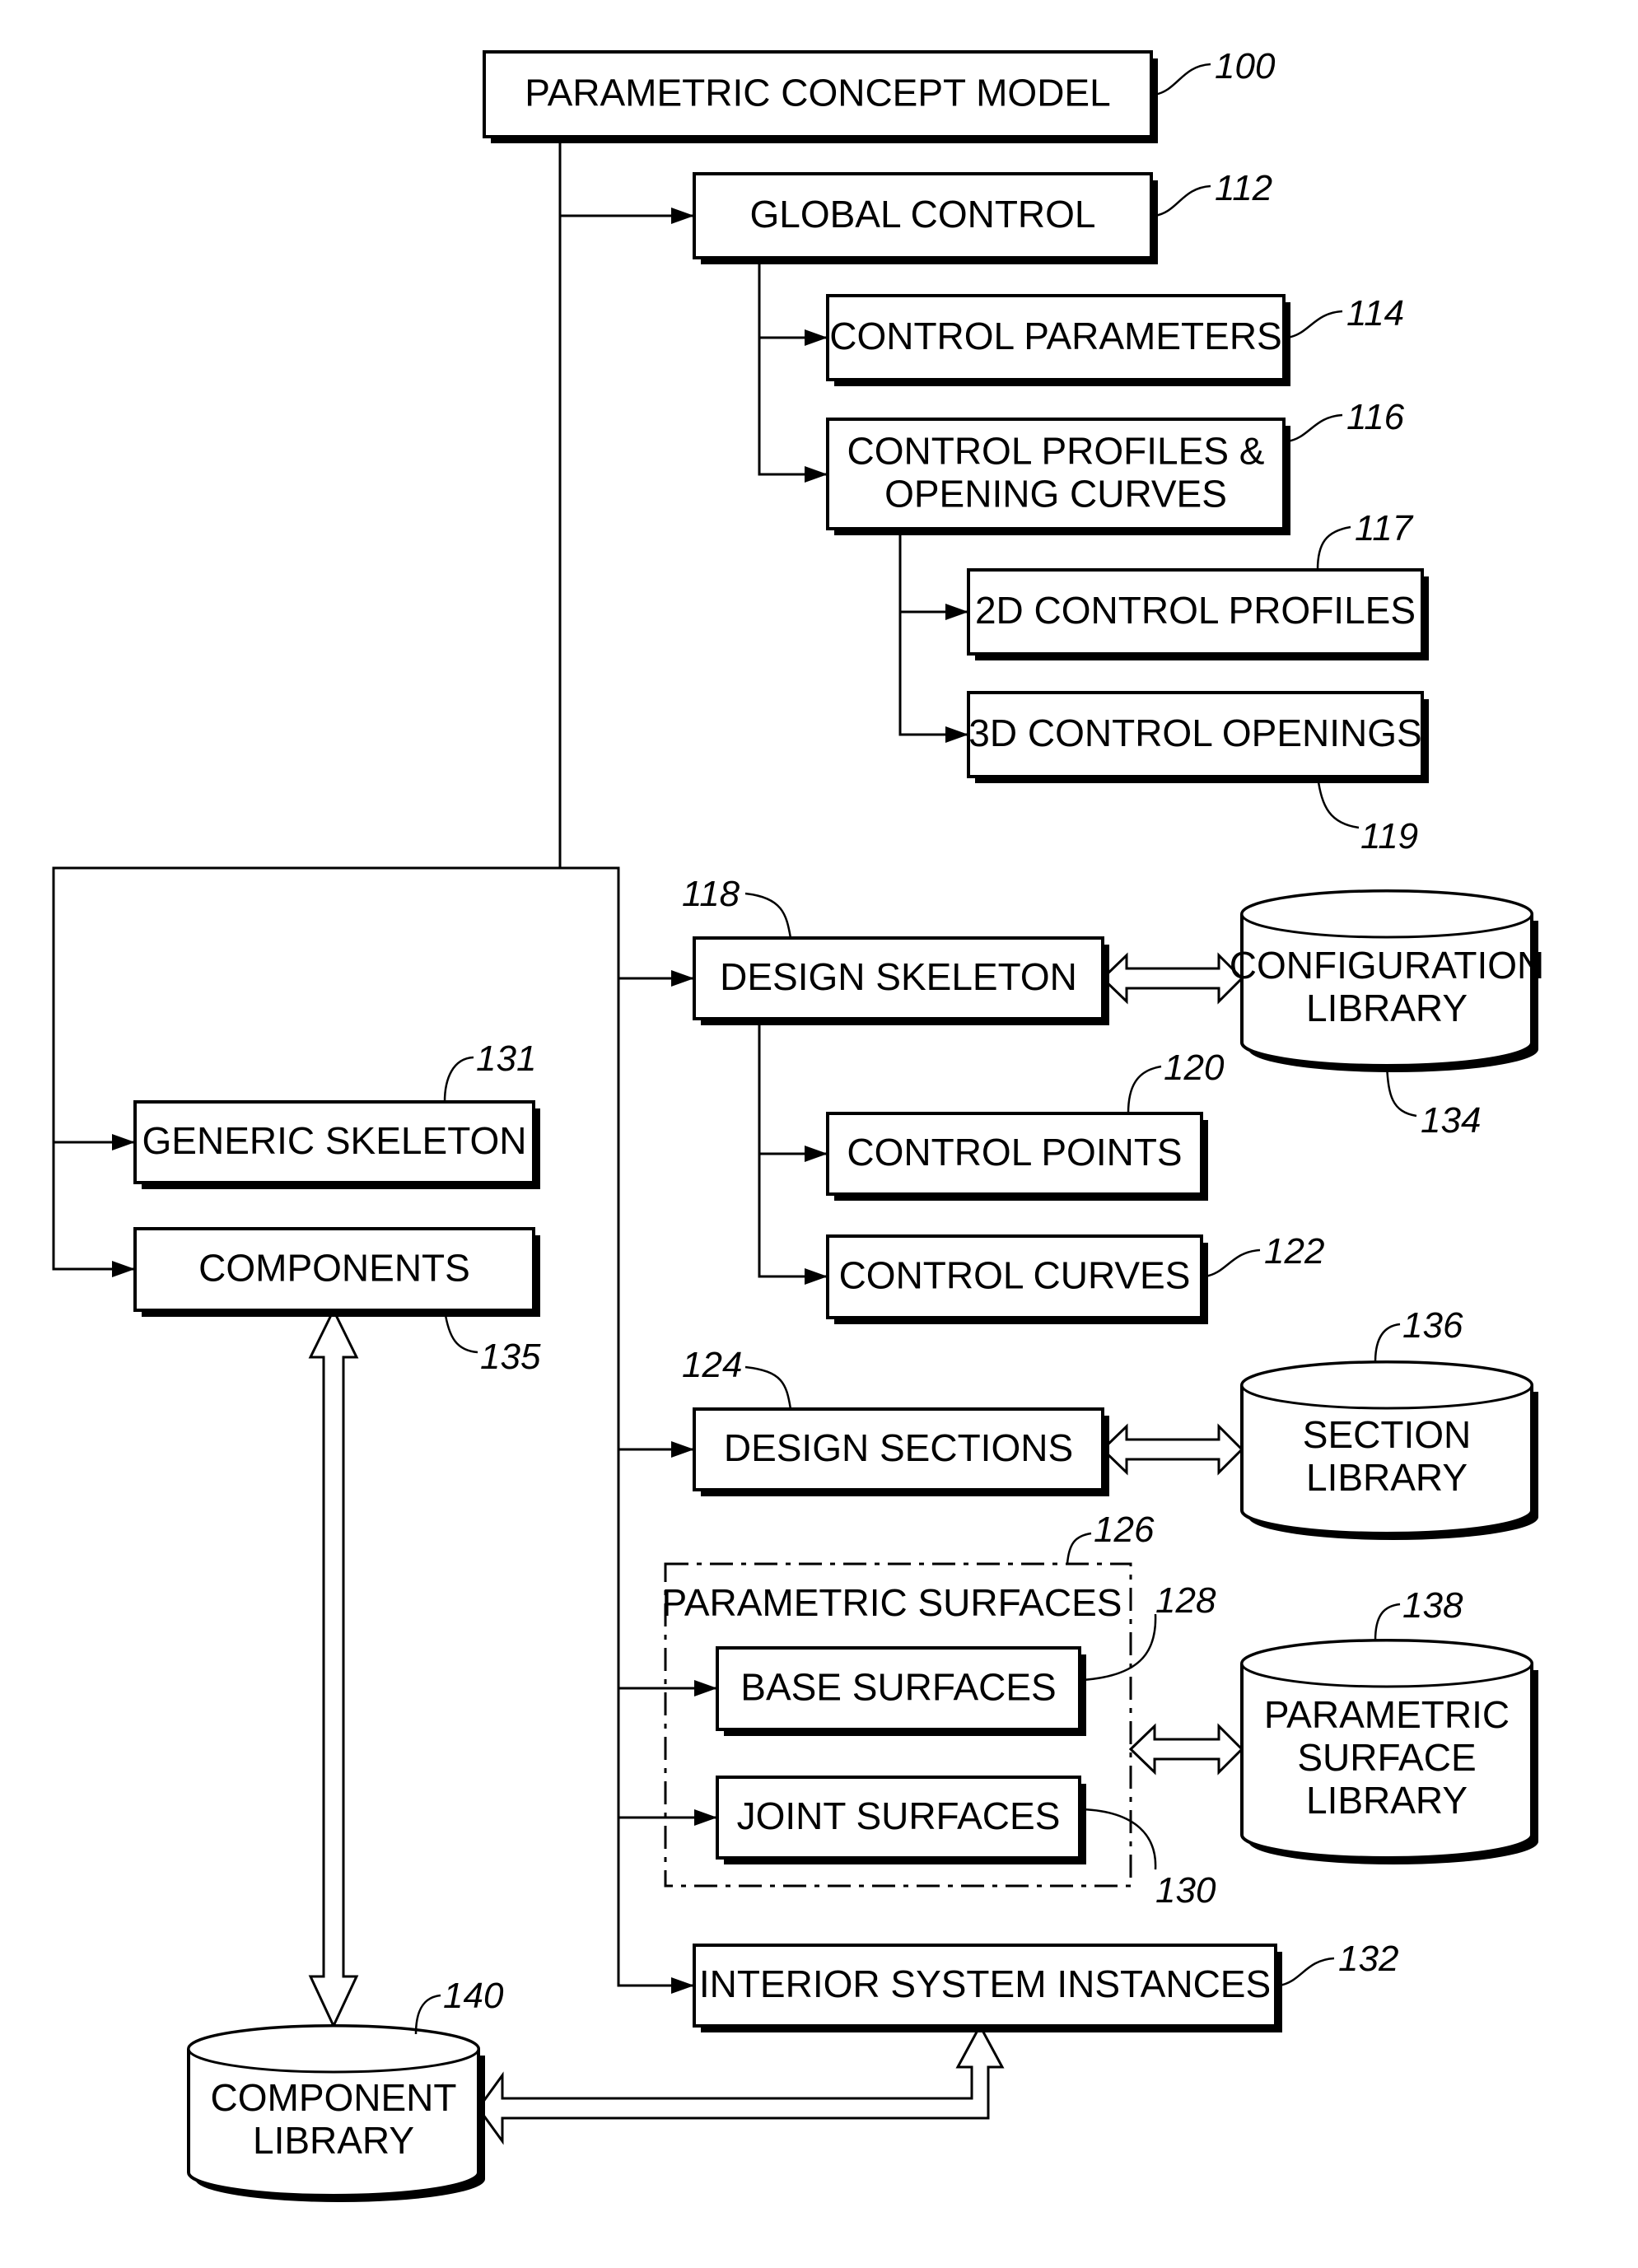  Describe the element at coordinates (1194, 733) in the screenshot. I see `n119-label-line: 3D CONTROL OPENINGS` at that location.